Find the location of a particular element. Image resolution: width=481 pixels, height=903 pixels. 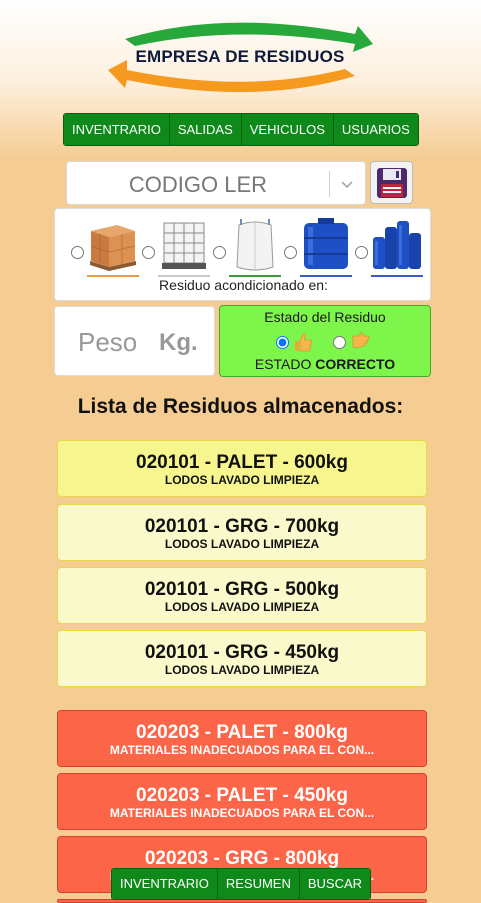

big-bag-icon is located at coordinates (255, 248).